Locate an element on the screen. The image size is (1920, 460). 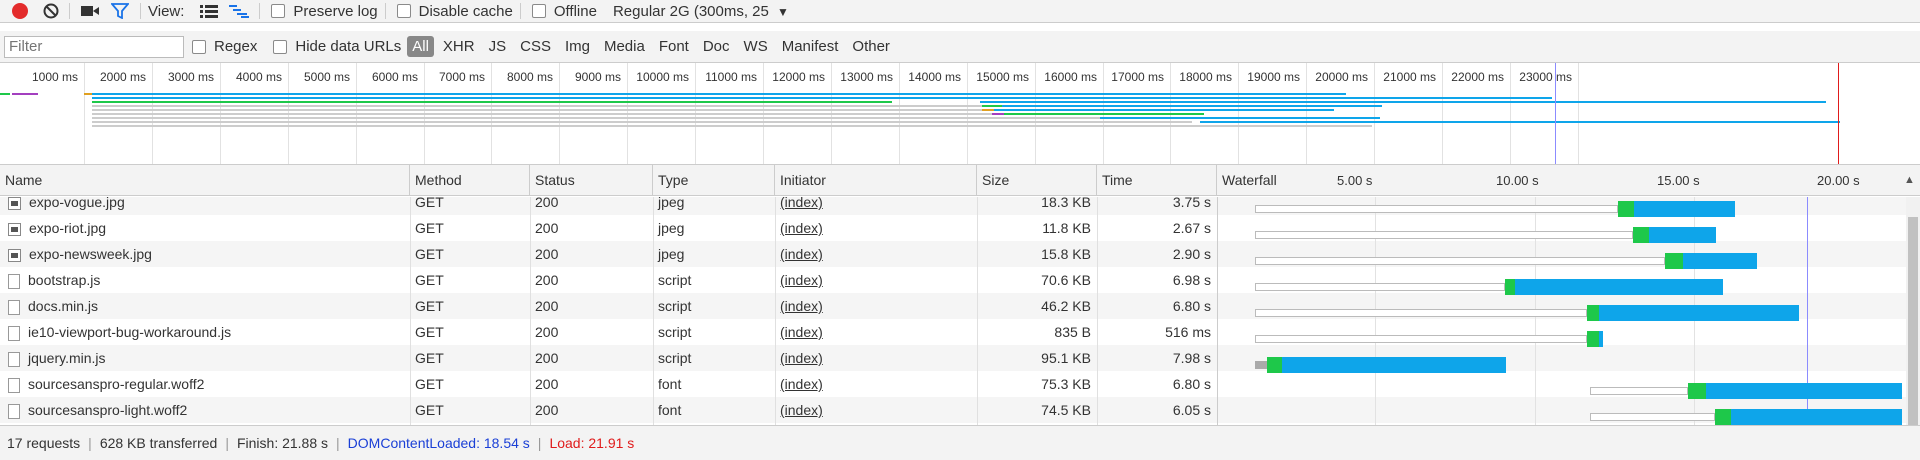
record-icon is located at coordinates (20, 11).